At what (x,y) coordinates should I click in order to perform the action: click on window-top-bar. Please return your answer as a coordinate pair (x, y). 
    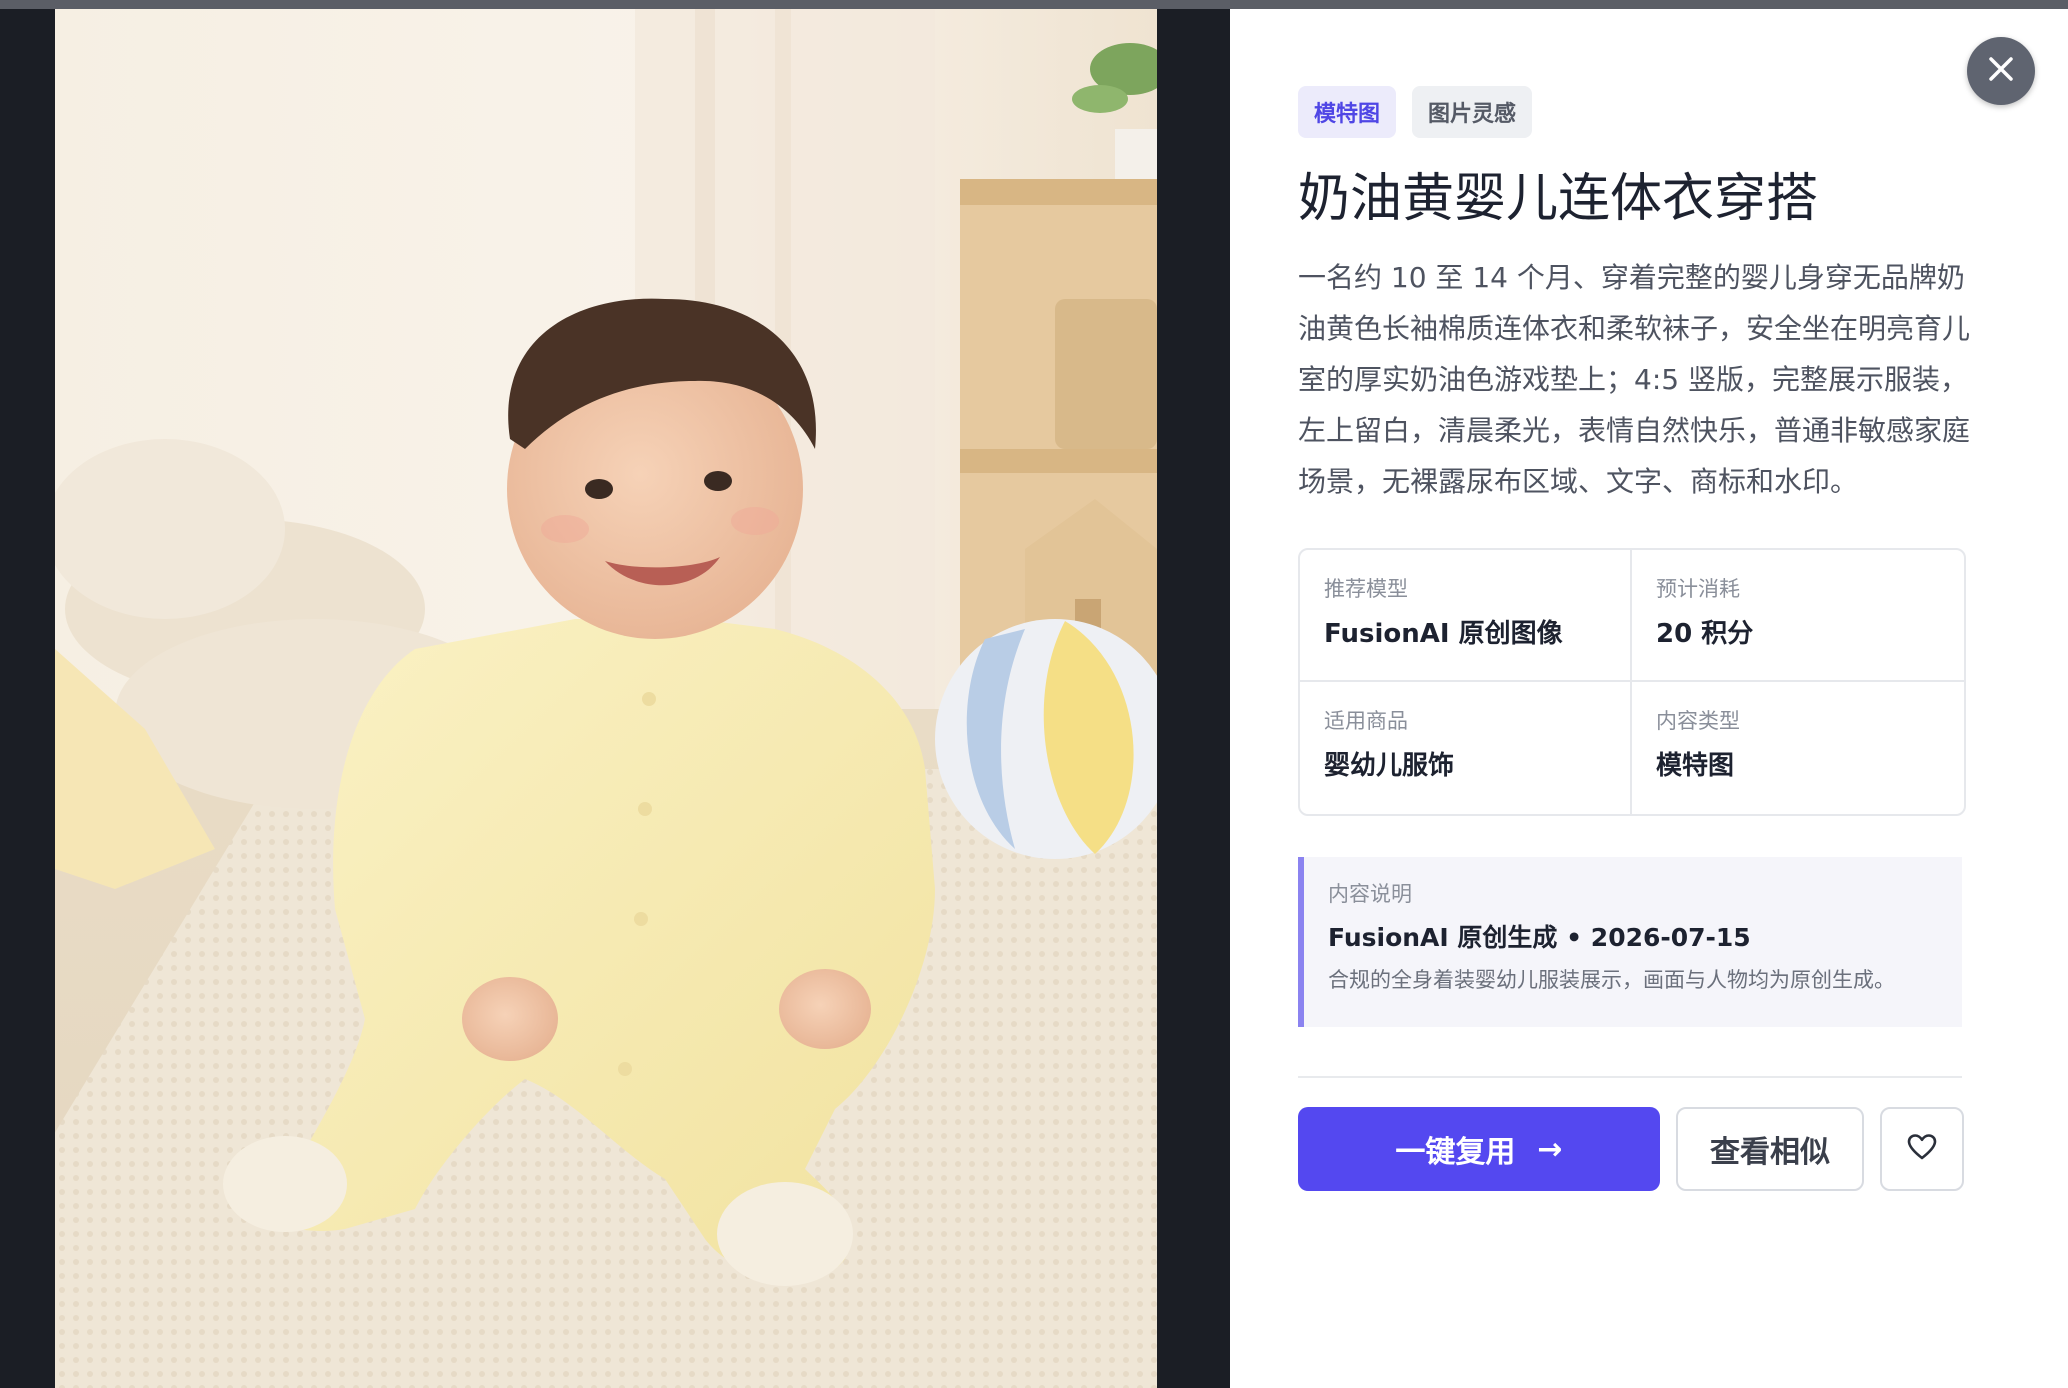
    Looking at the image, I should click on (1034, 4).